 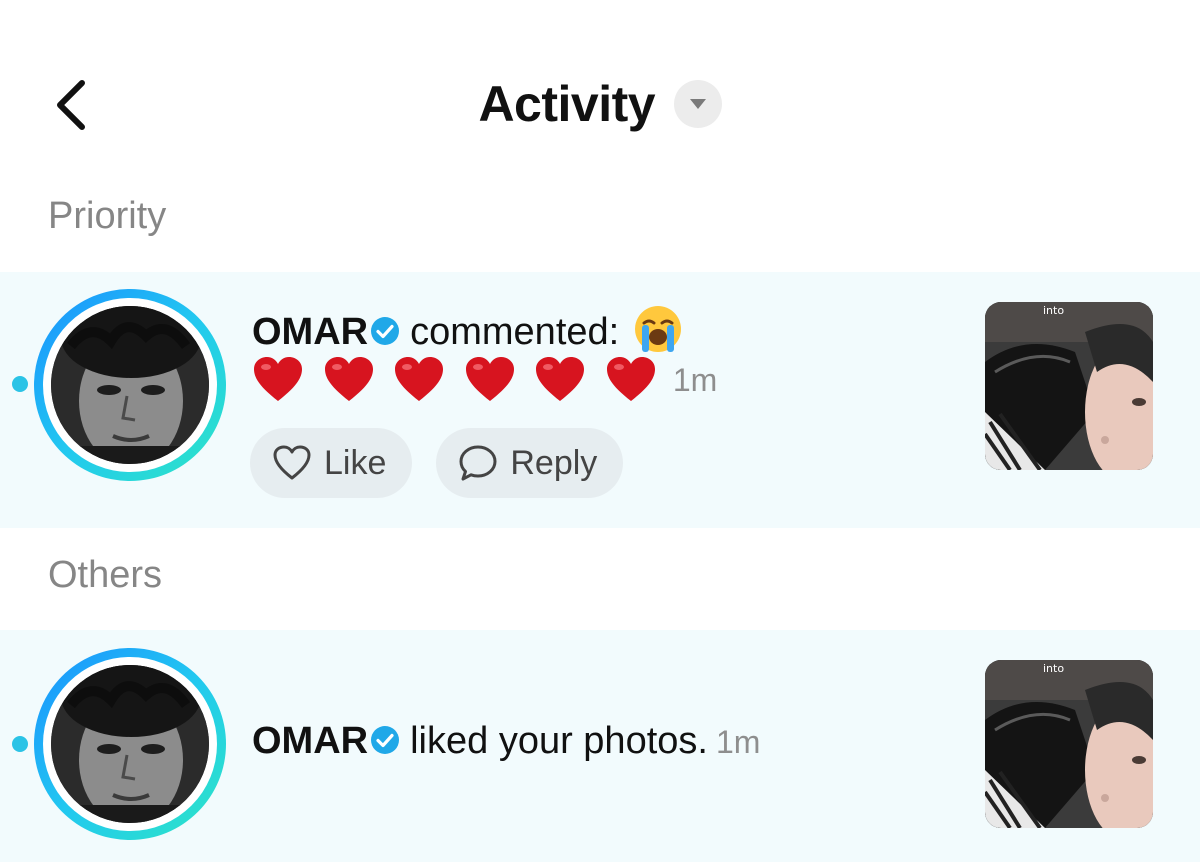 What do you see at coordinates (515, 332) in the screenshot?
I see `notification-action: commented:` at bounding box center [515, 332].